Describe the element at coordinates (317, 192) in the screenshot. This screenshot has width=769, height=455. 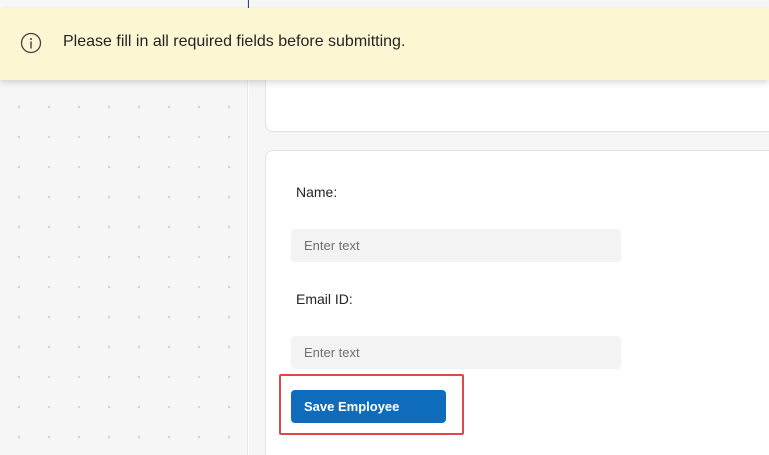
I see `name-label: Name:` at that location.